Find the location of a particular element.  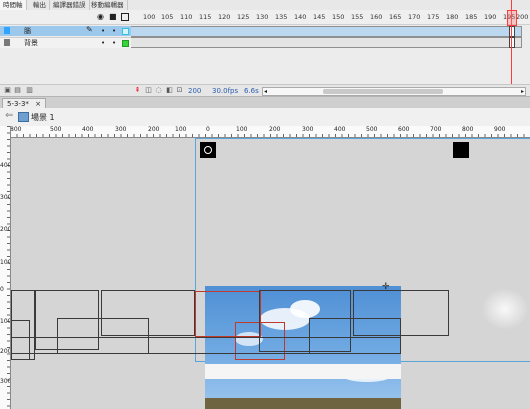

image-gap is located at coordinates (303, 371).